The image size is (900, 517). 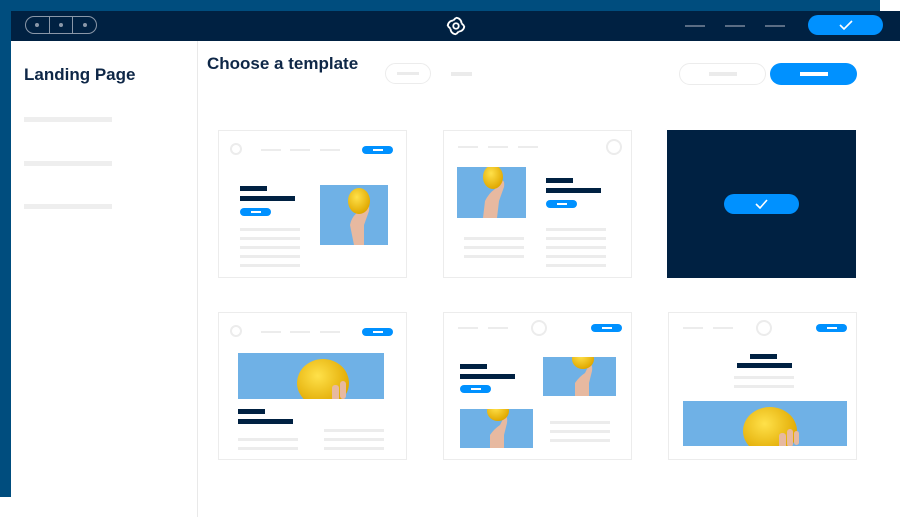 What do you see at coordinates (80, 74) in the screenshot?
I see `sidebar-title: Landing Page` at bounding box center [80, 74].